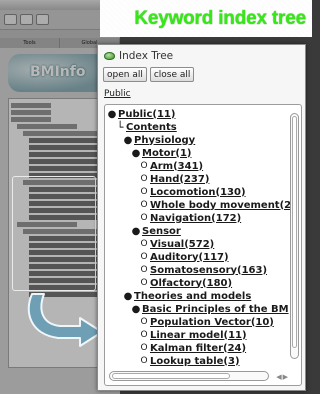 This screenshot has height=394, width=320. Describe the element at coordinates (208, 270) in the screenshot. I see `tree-node-label: Somatosensory(163)` at that location.